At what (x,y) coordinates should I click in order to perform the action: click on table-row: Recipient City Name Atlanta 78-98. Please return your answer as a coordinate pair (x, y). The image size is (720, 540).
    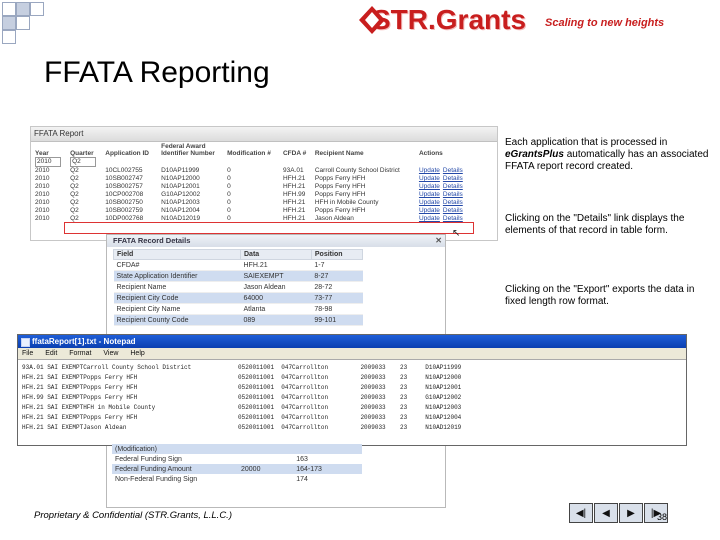
    Looking at the image, I should click on (238, 309).